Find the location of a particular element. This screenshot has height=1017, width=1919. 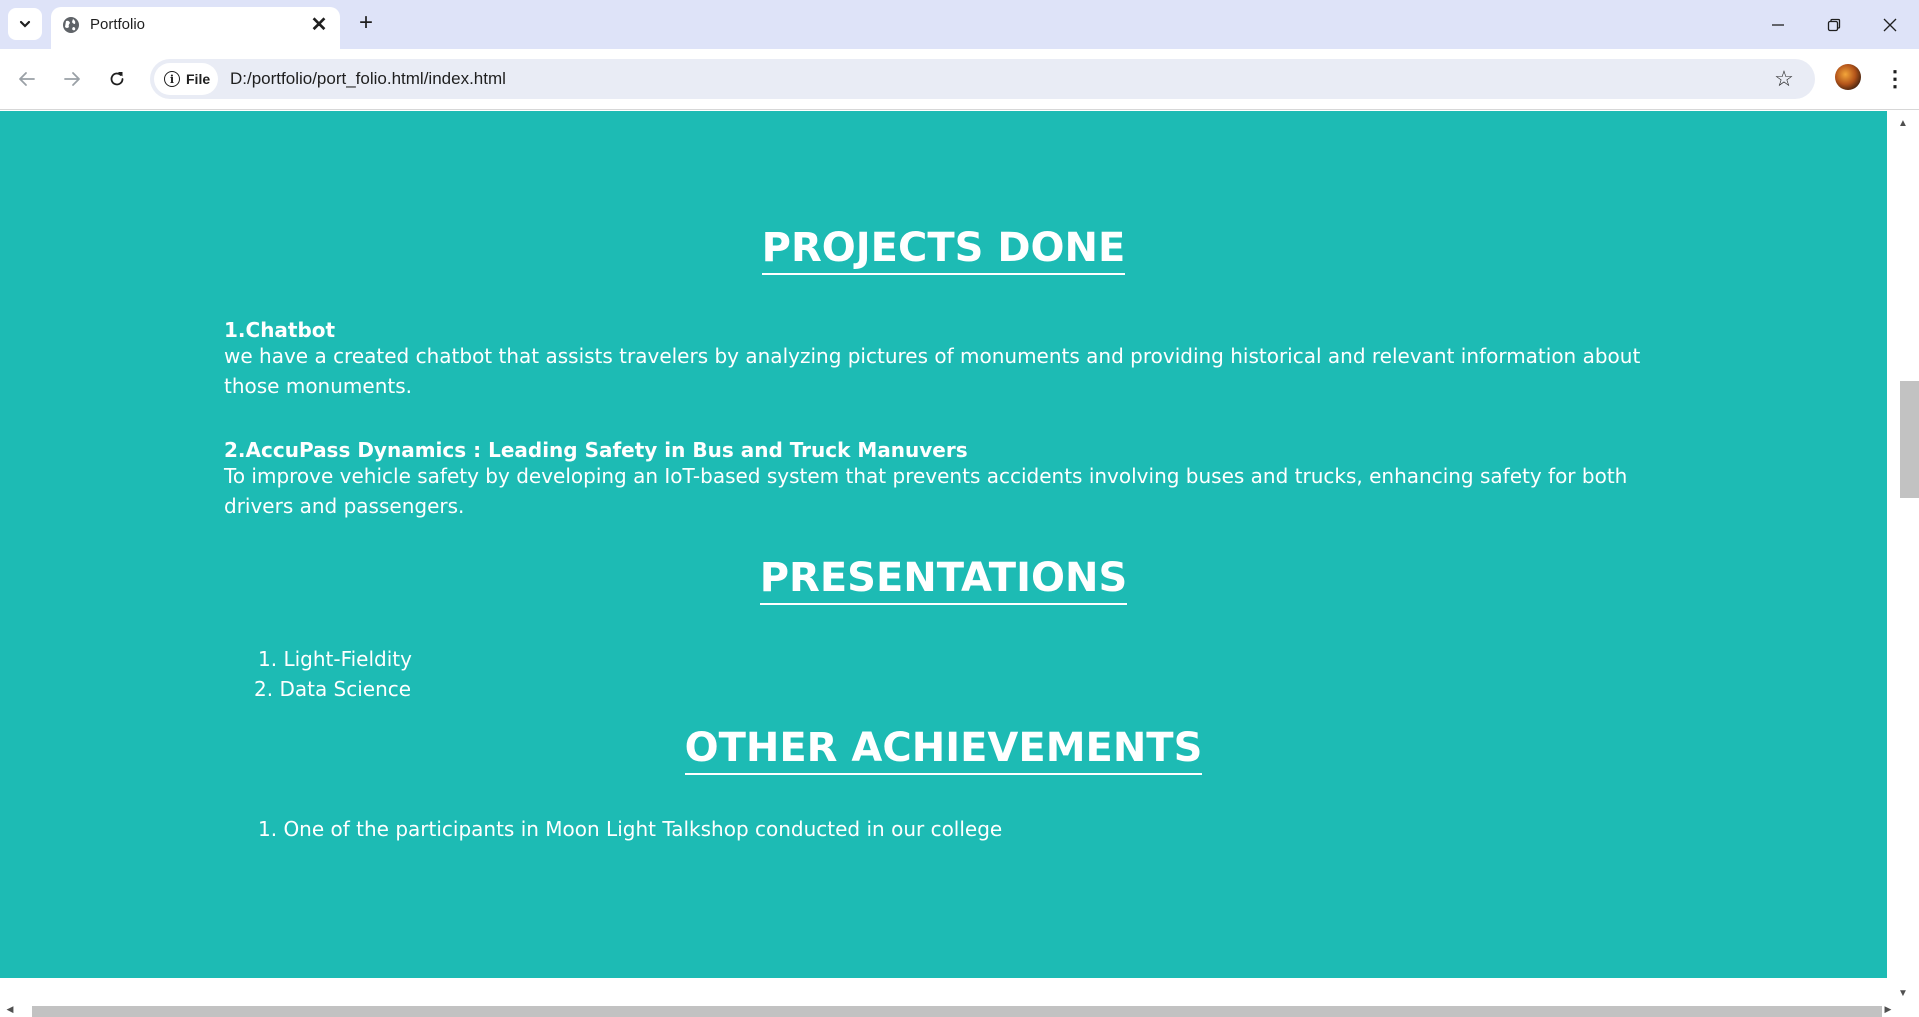

tab-search-button is located at coordinates (25, 24).